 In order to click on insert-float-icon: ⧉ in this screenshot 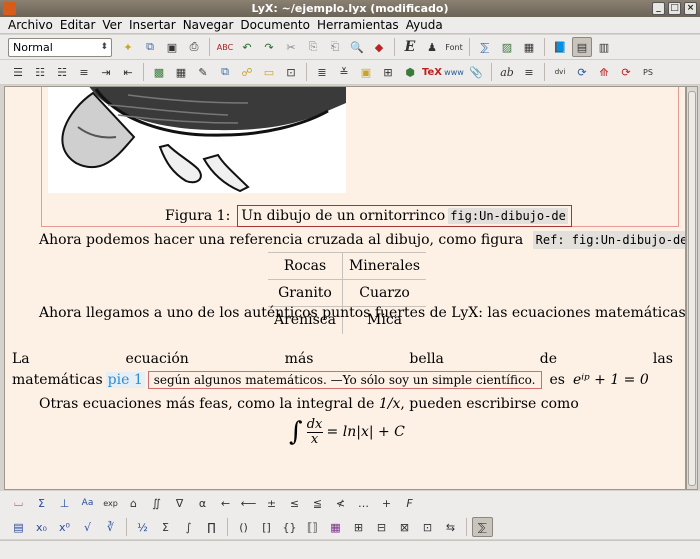, I will do `click(225, 72)`.